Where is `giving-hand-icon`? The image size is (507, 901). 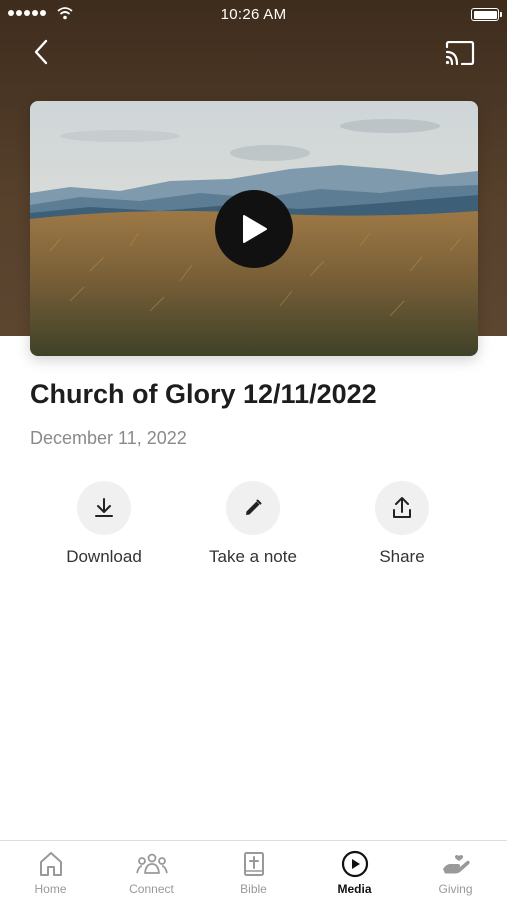 giving-hand-icon is located at coordinates (456, 864).